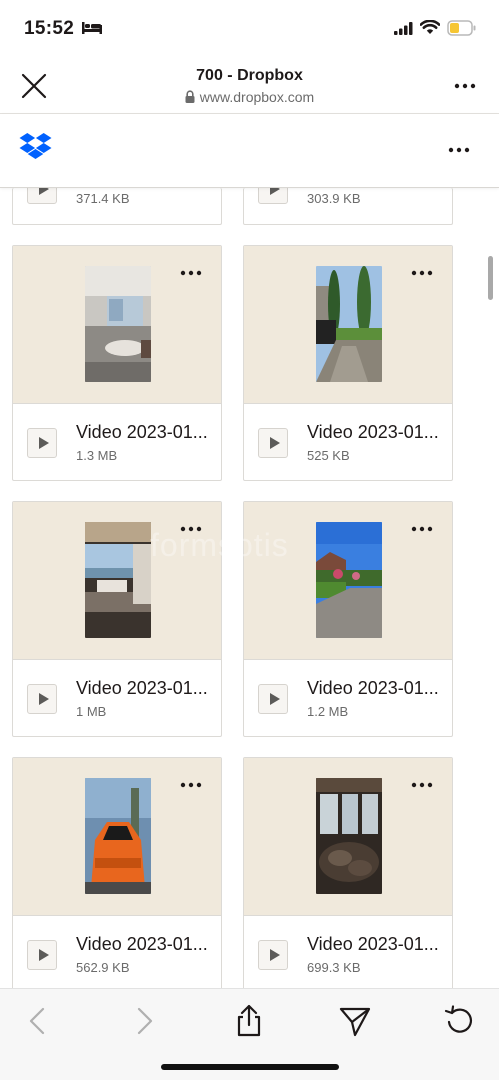 This screenshot has width=499, height=1080. I want to click on file-size: 562.9 KB, so click(103, 967).